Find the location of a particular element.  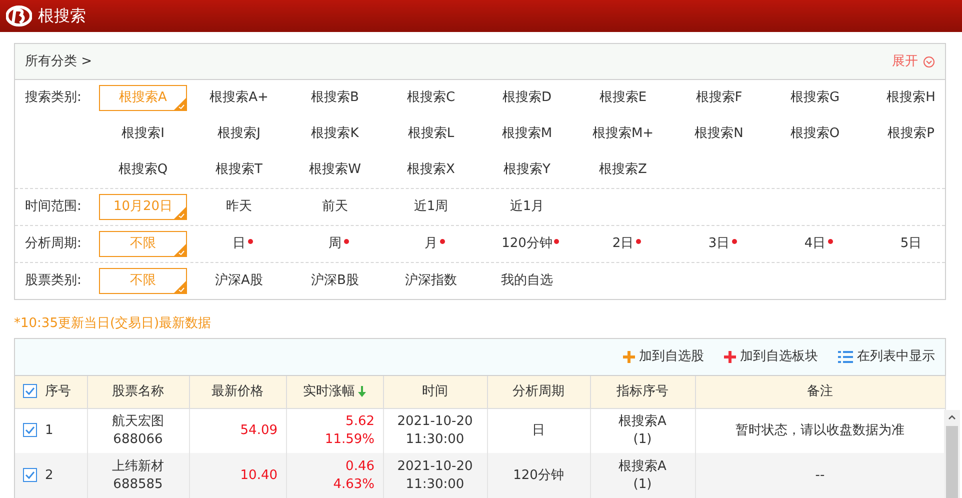

filter-option: 根搜索O is located at coordinates (815, 134).